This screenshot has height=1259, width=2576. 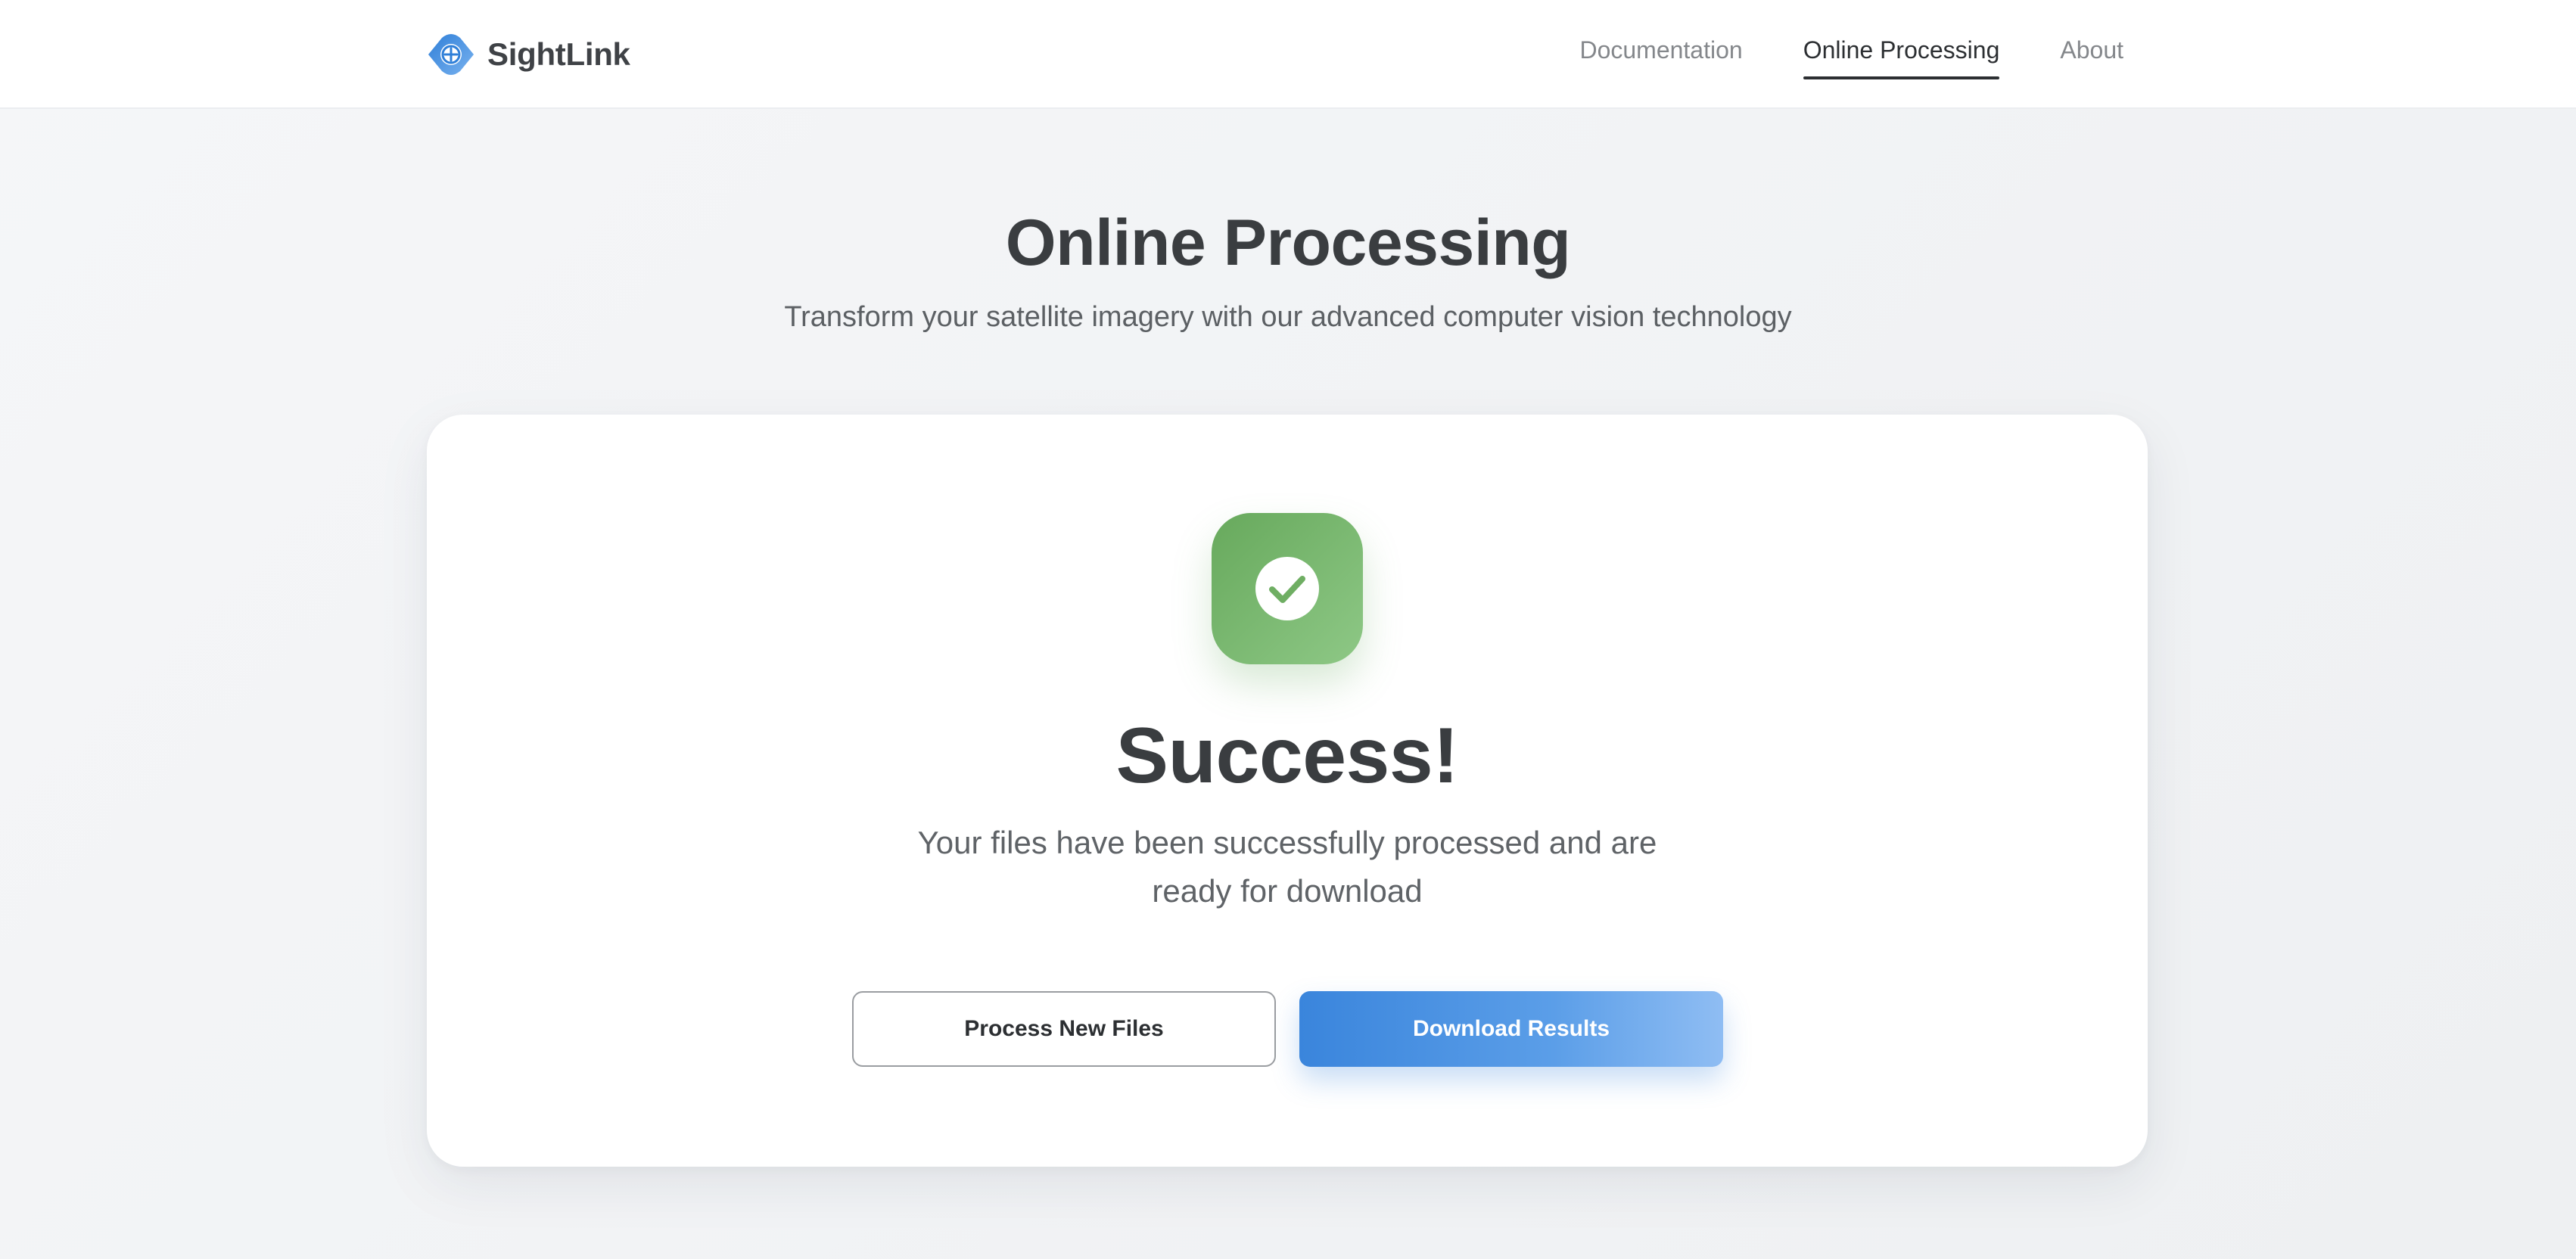 What do you see at coordinates (1901, 57) in the screenshot?
I see `nav-item-online-processing: Online Processing` at bounding box center [1901, 57].